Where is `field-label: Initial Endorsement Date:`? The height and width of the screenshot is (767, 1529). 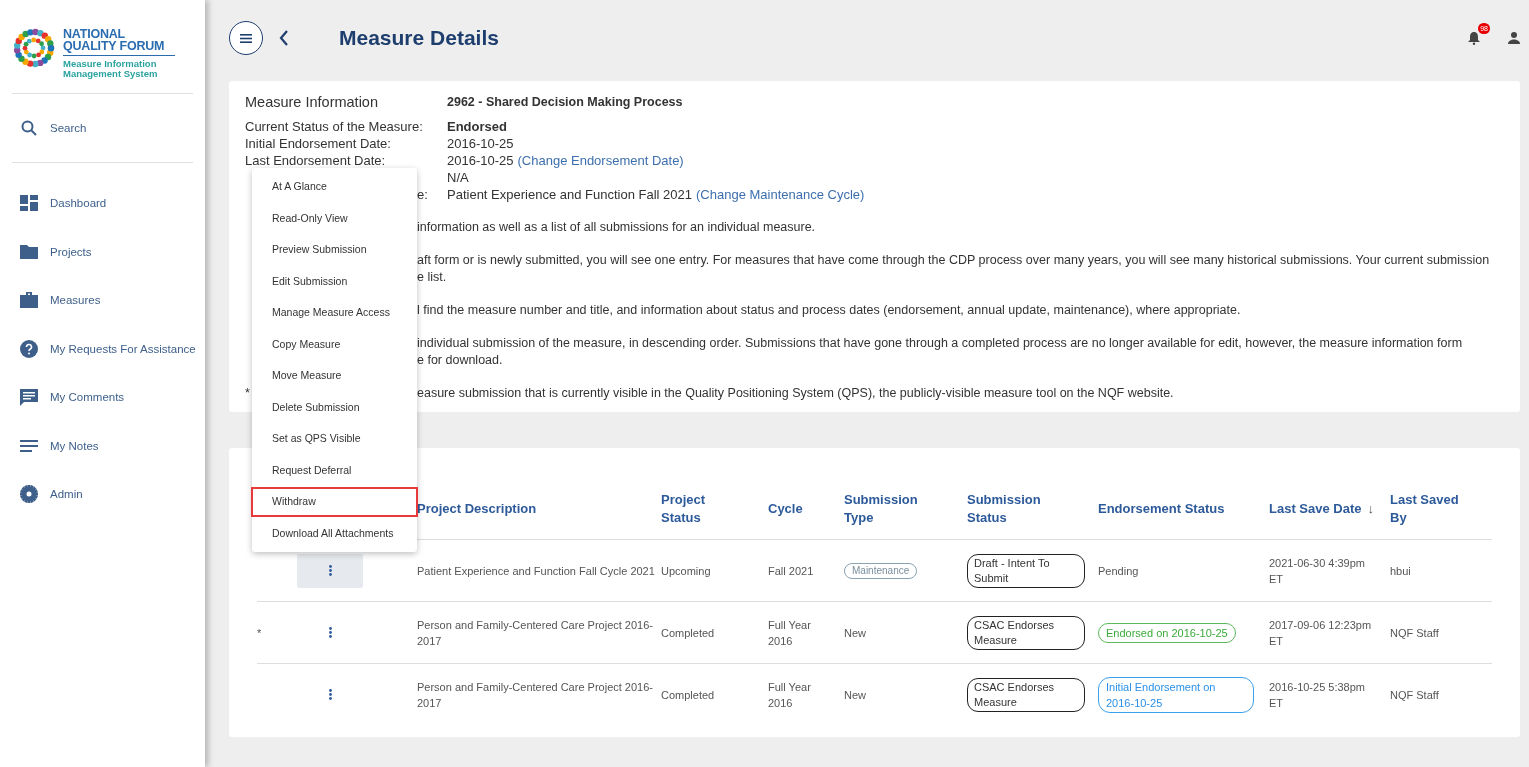 field-label: Initial Endorsement Date: is located at coordinates (318, 143).